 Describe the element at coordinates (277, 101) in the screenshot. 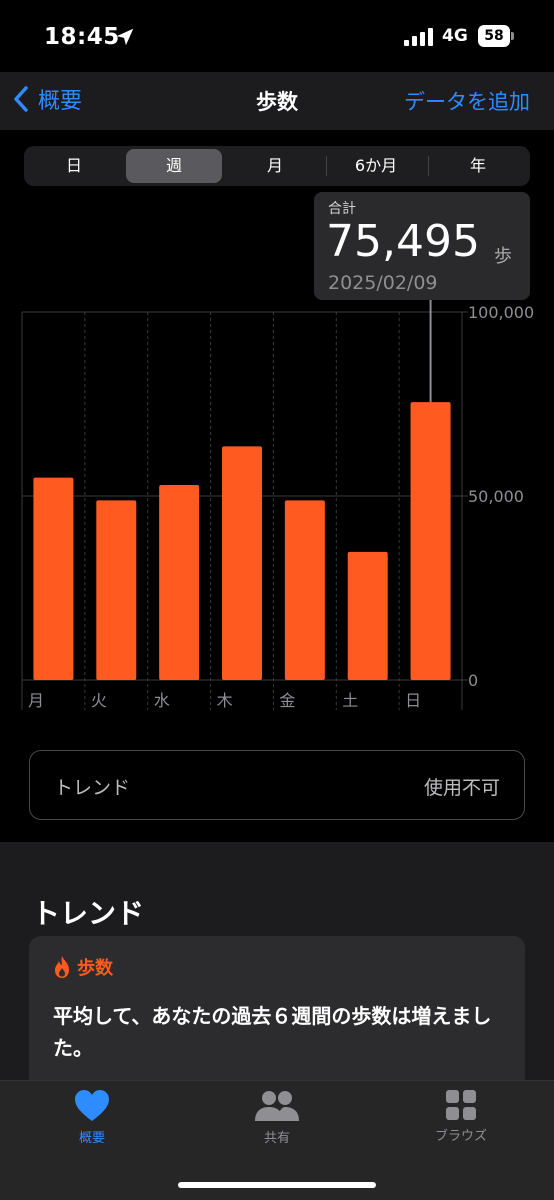

I see `navigation-bar: 概要 歩数 データを追加` at that location.